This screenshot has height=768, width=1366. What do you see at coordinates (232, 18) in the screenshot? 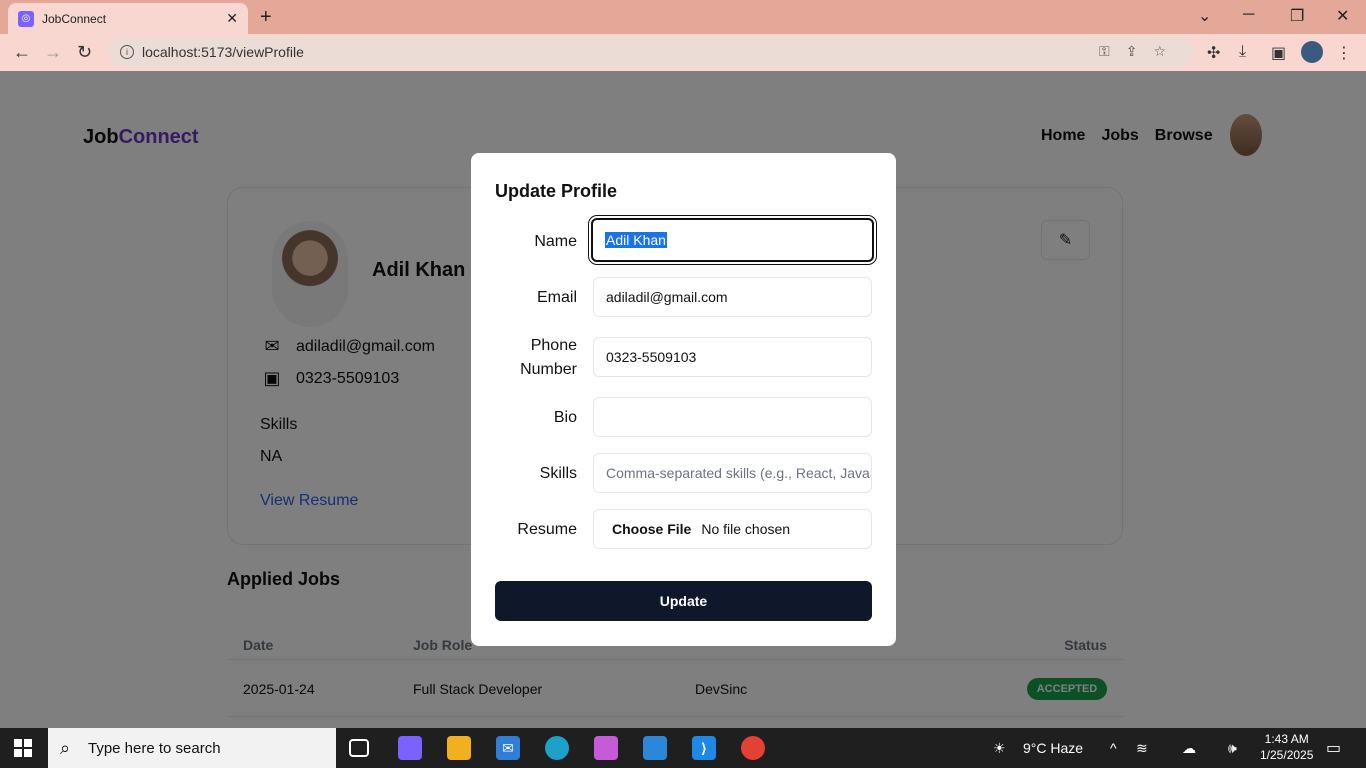
I see `tab-close-icon: ✕` at bounding box center [232, 18].